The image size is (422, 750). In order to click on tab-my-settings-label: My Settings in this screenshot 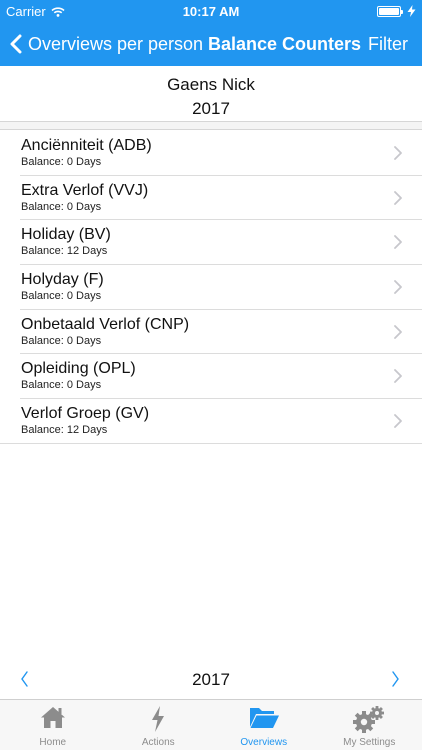, I will do `click(369, 742)`.